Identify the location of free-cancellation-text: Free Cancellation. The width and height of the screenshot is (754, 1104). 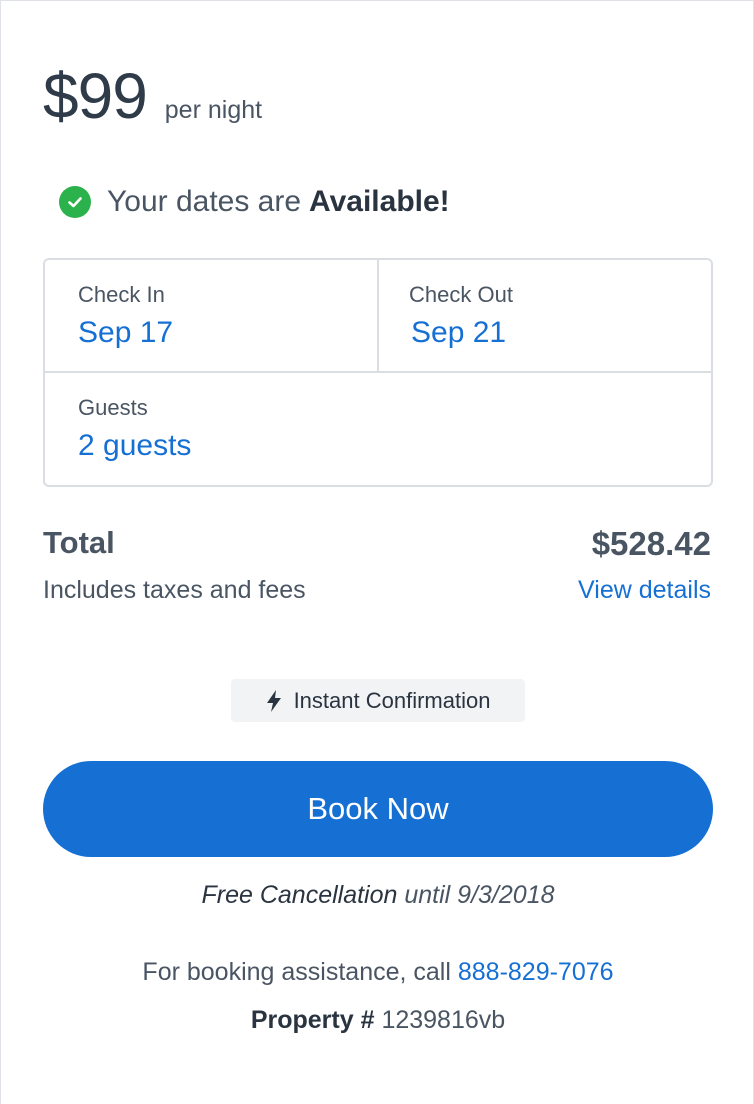
(299, 895).